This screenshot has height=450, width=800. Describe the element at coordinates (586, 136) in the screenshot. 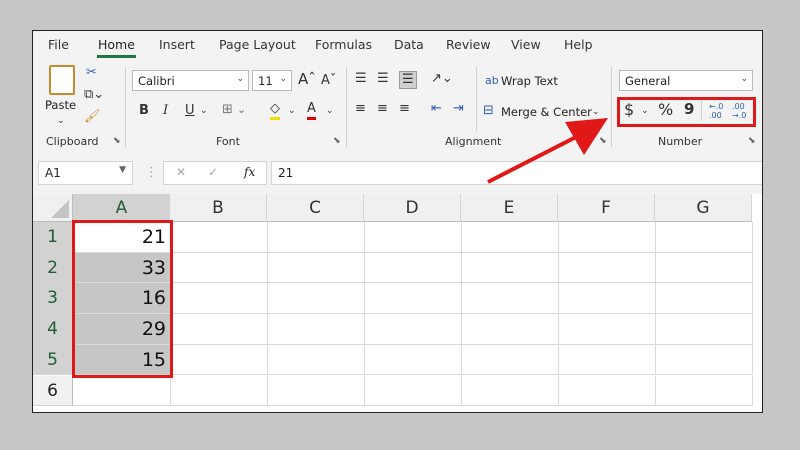

I see `arrow-head` at that location.